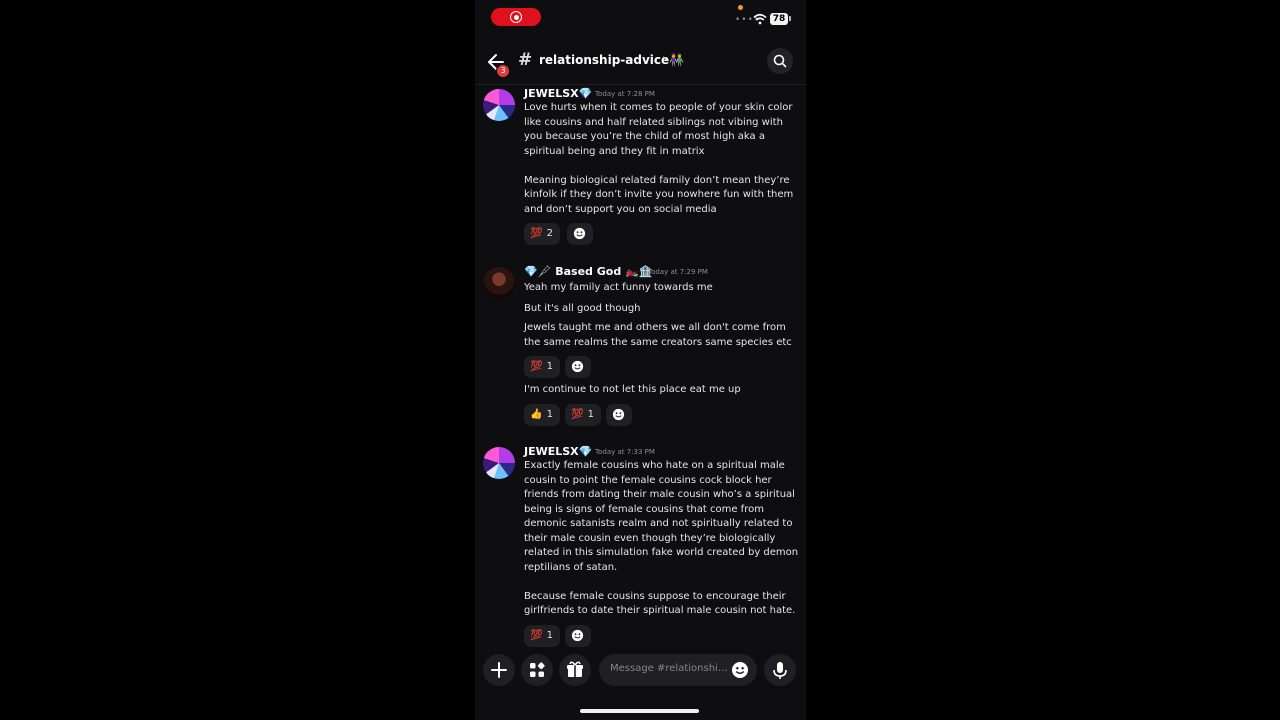 Image resolution: width=1280 pixels, height=720 pixels. Describe the element at coordinates (664, 59) in the screenshot. I see `chevron-right-icon: ›` at that location.